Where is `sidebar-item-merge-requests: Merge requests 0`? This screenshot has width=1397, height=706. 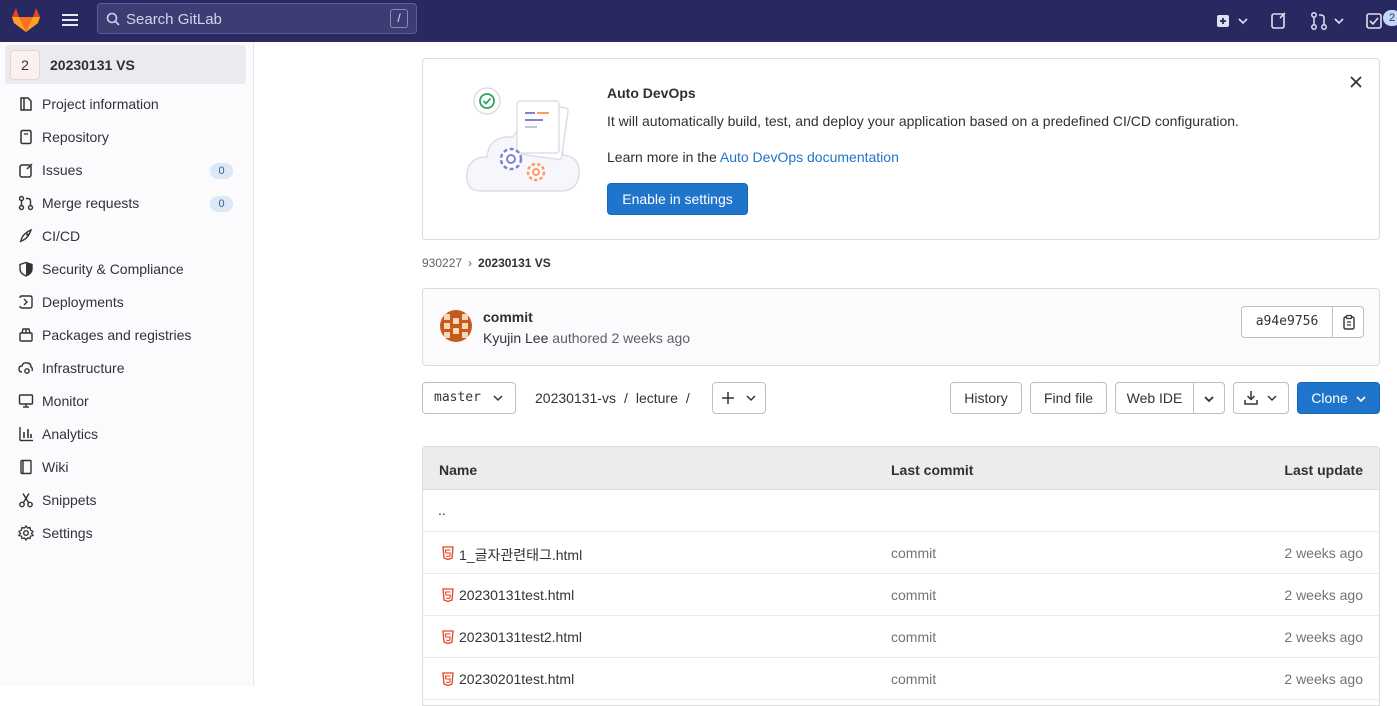 sidebar-item-merge-requests: Merge requests 0 is located at coordinates (126, 203).